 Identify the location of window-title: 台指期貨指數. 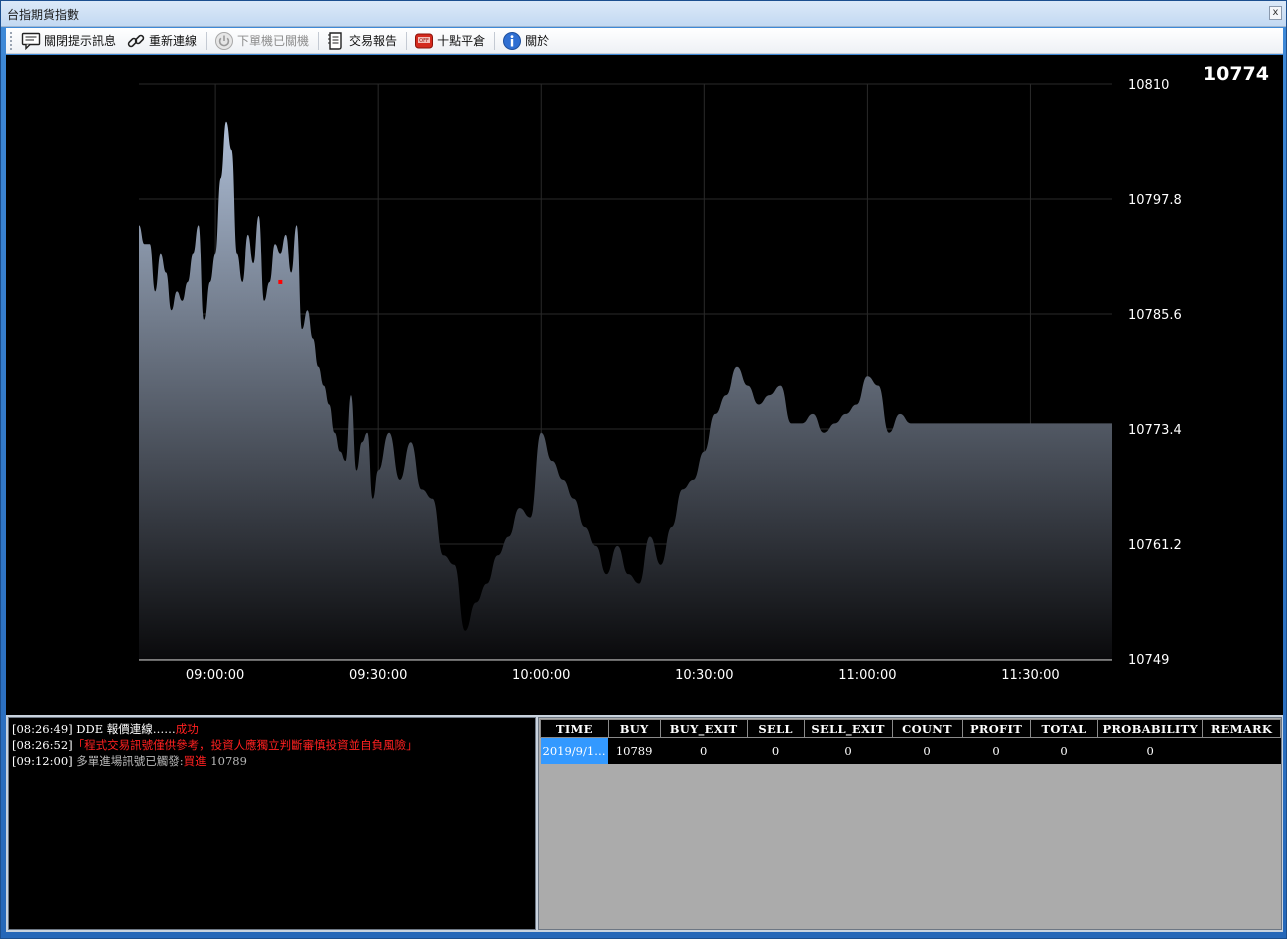
(43, 15).